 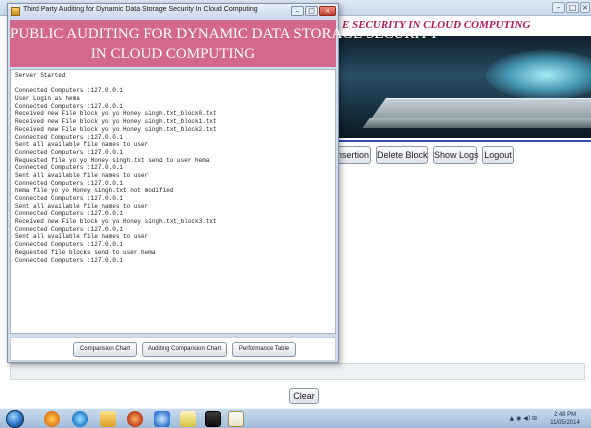 I want to click on show-logs-button: Show Logs, so click(x=456, y=155).